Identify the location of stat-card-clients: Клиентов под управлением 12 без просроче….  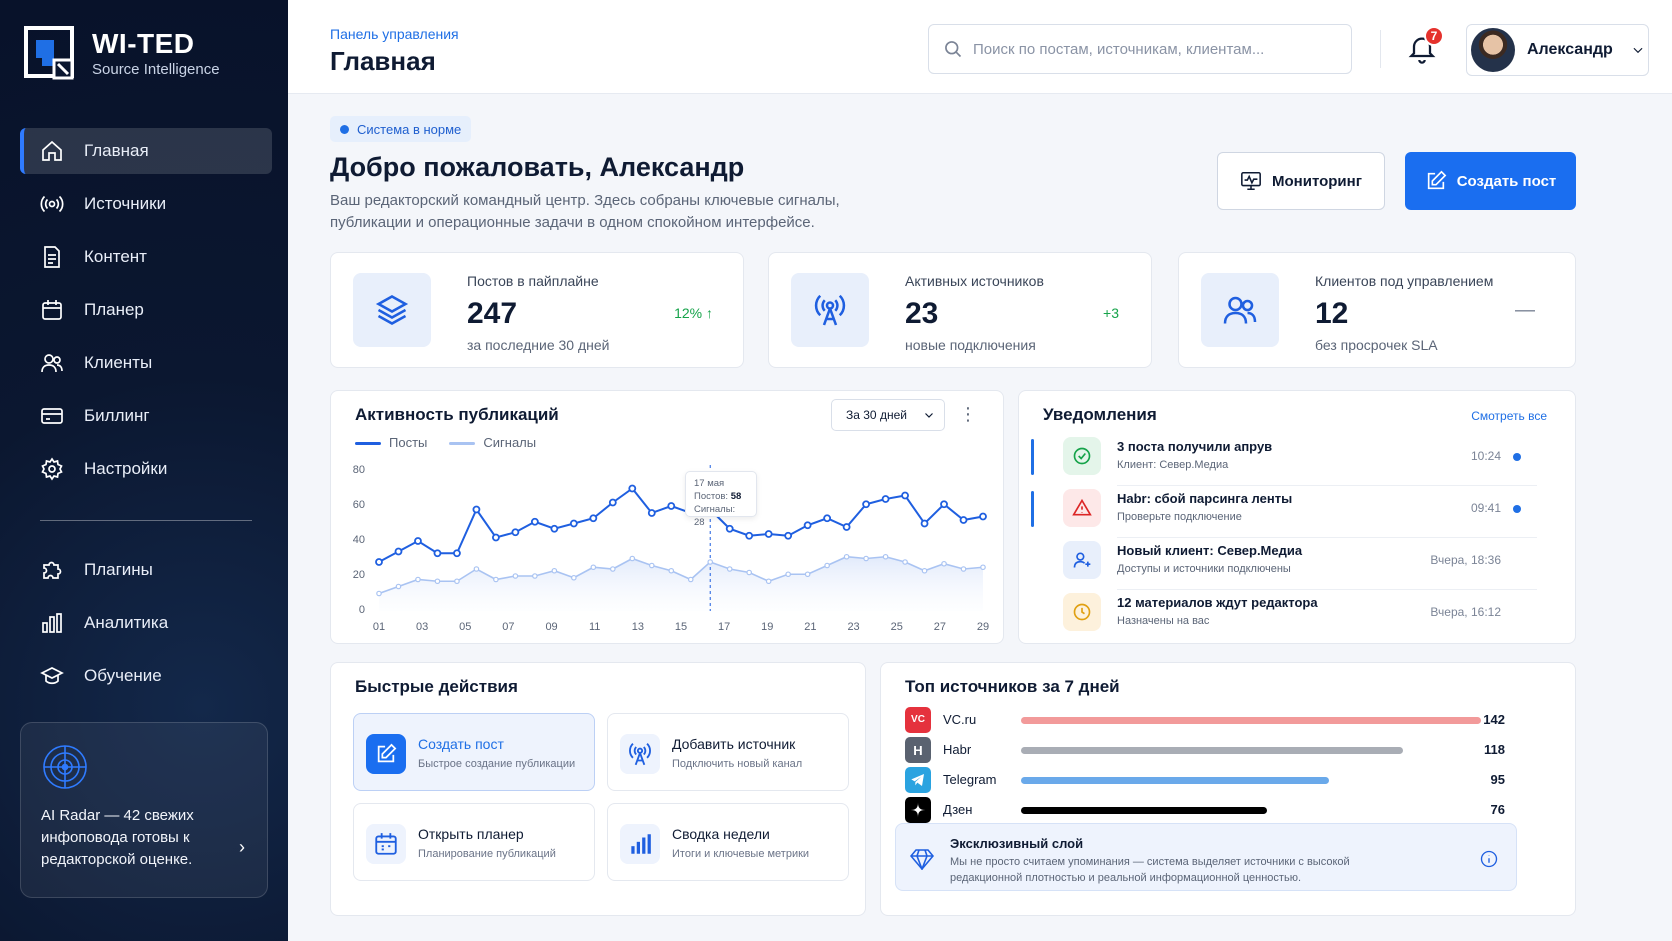
(1377, 310).